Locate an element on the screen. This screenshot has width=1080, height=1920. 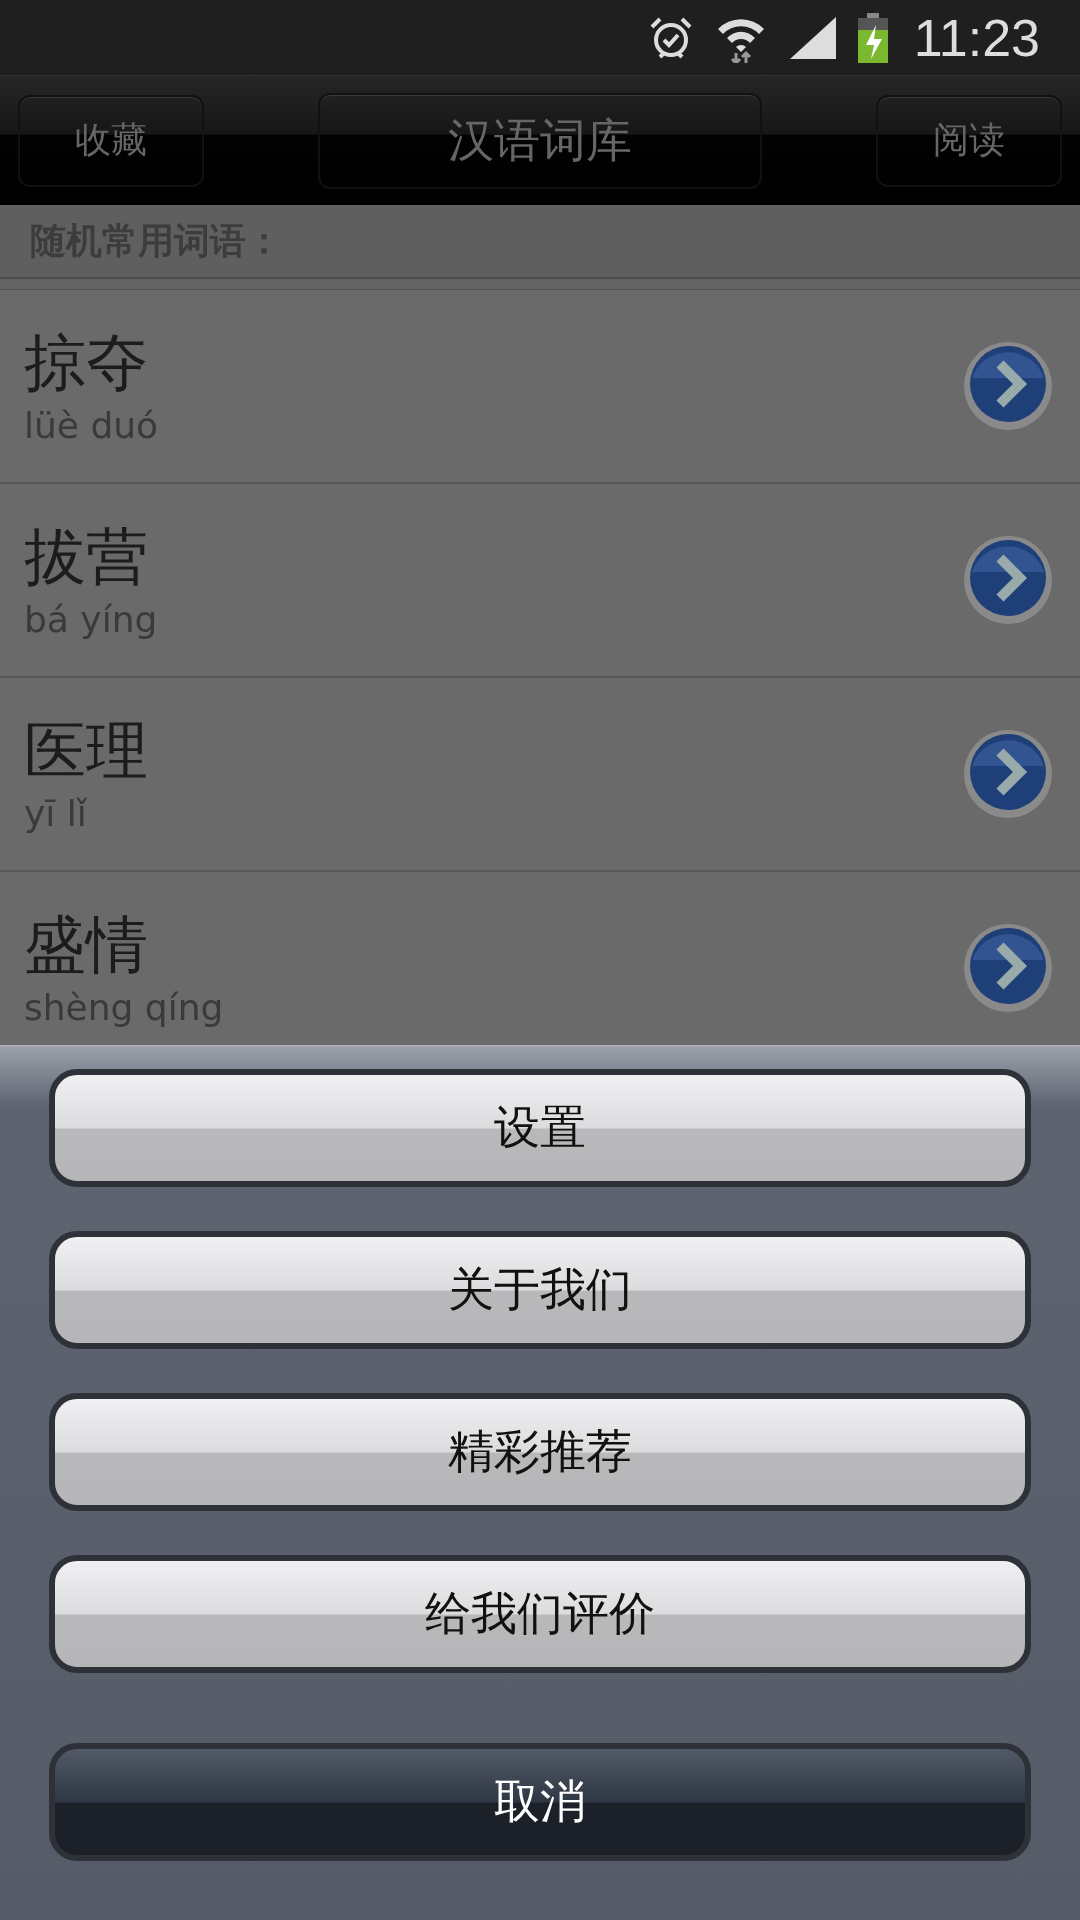
menu-button: 设置 is located at coordinates (540, 1128).